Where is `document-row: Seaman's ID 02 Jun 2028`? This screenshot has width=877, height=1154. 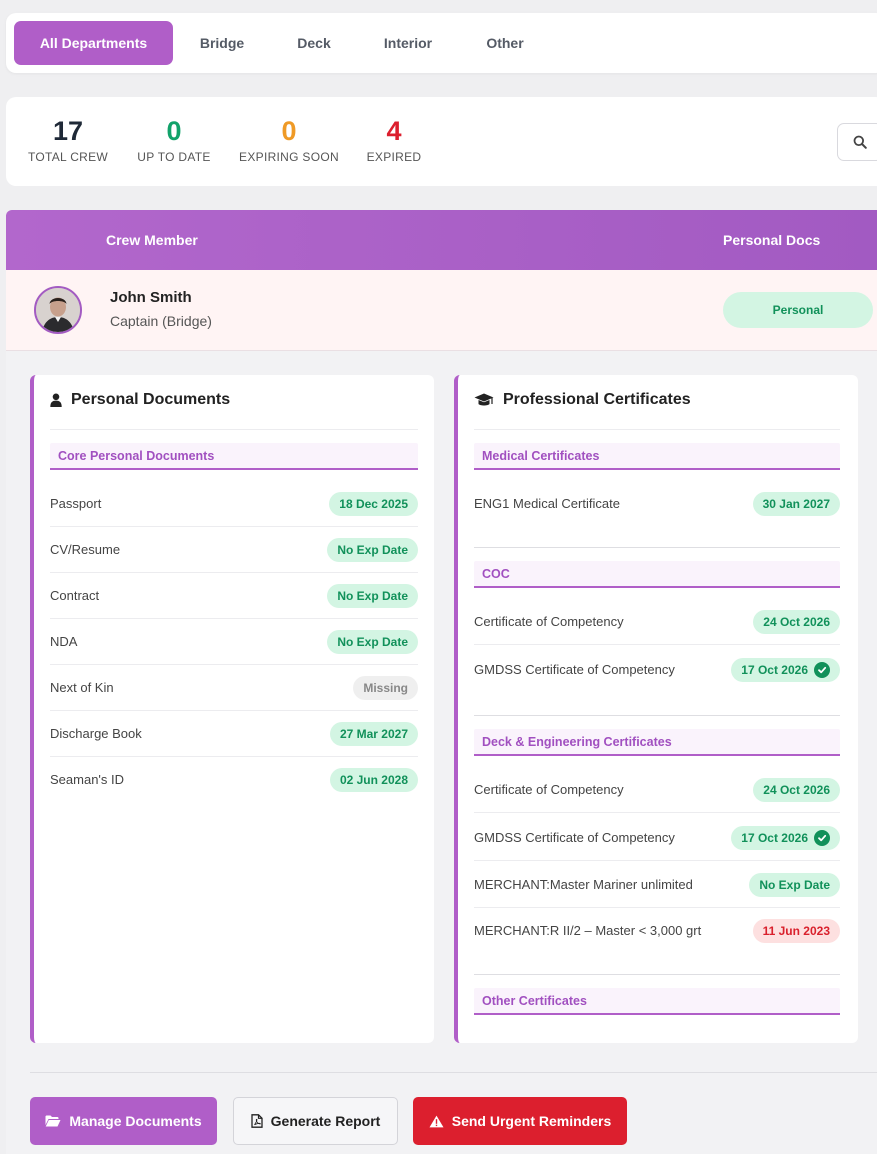
document-row: Seaman's ID 02 Jun 2028 is located at coordinates (234, 780).